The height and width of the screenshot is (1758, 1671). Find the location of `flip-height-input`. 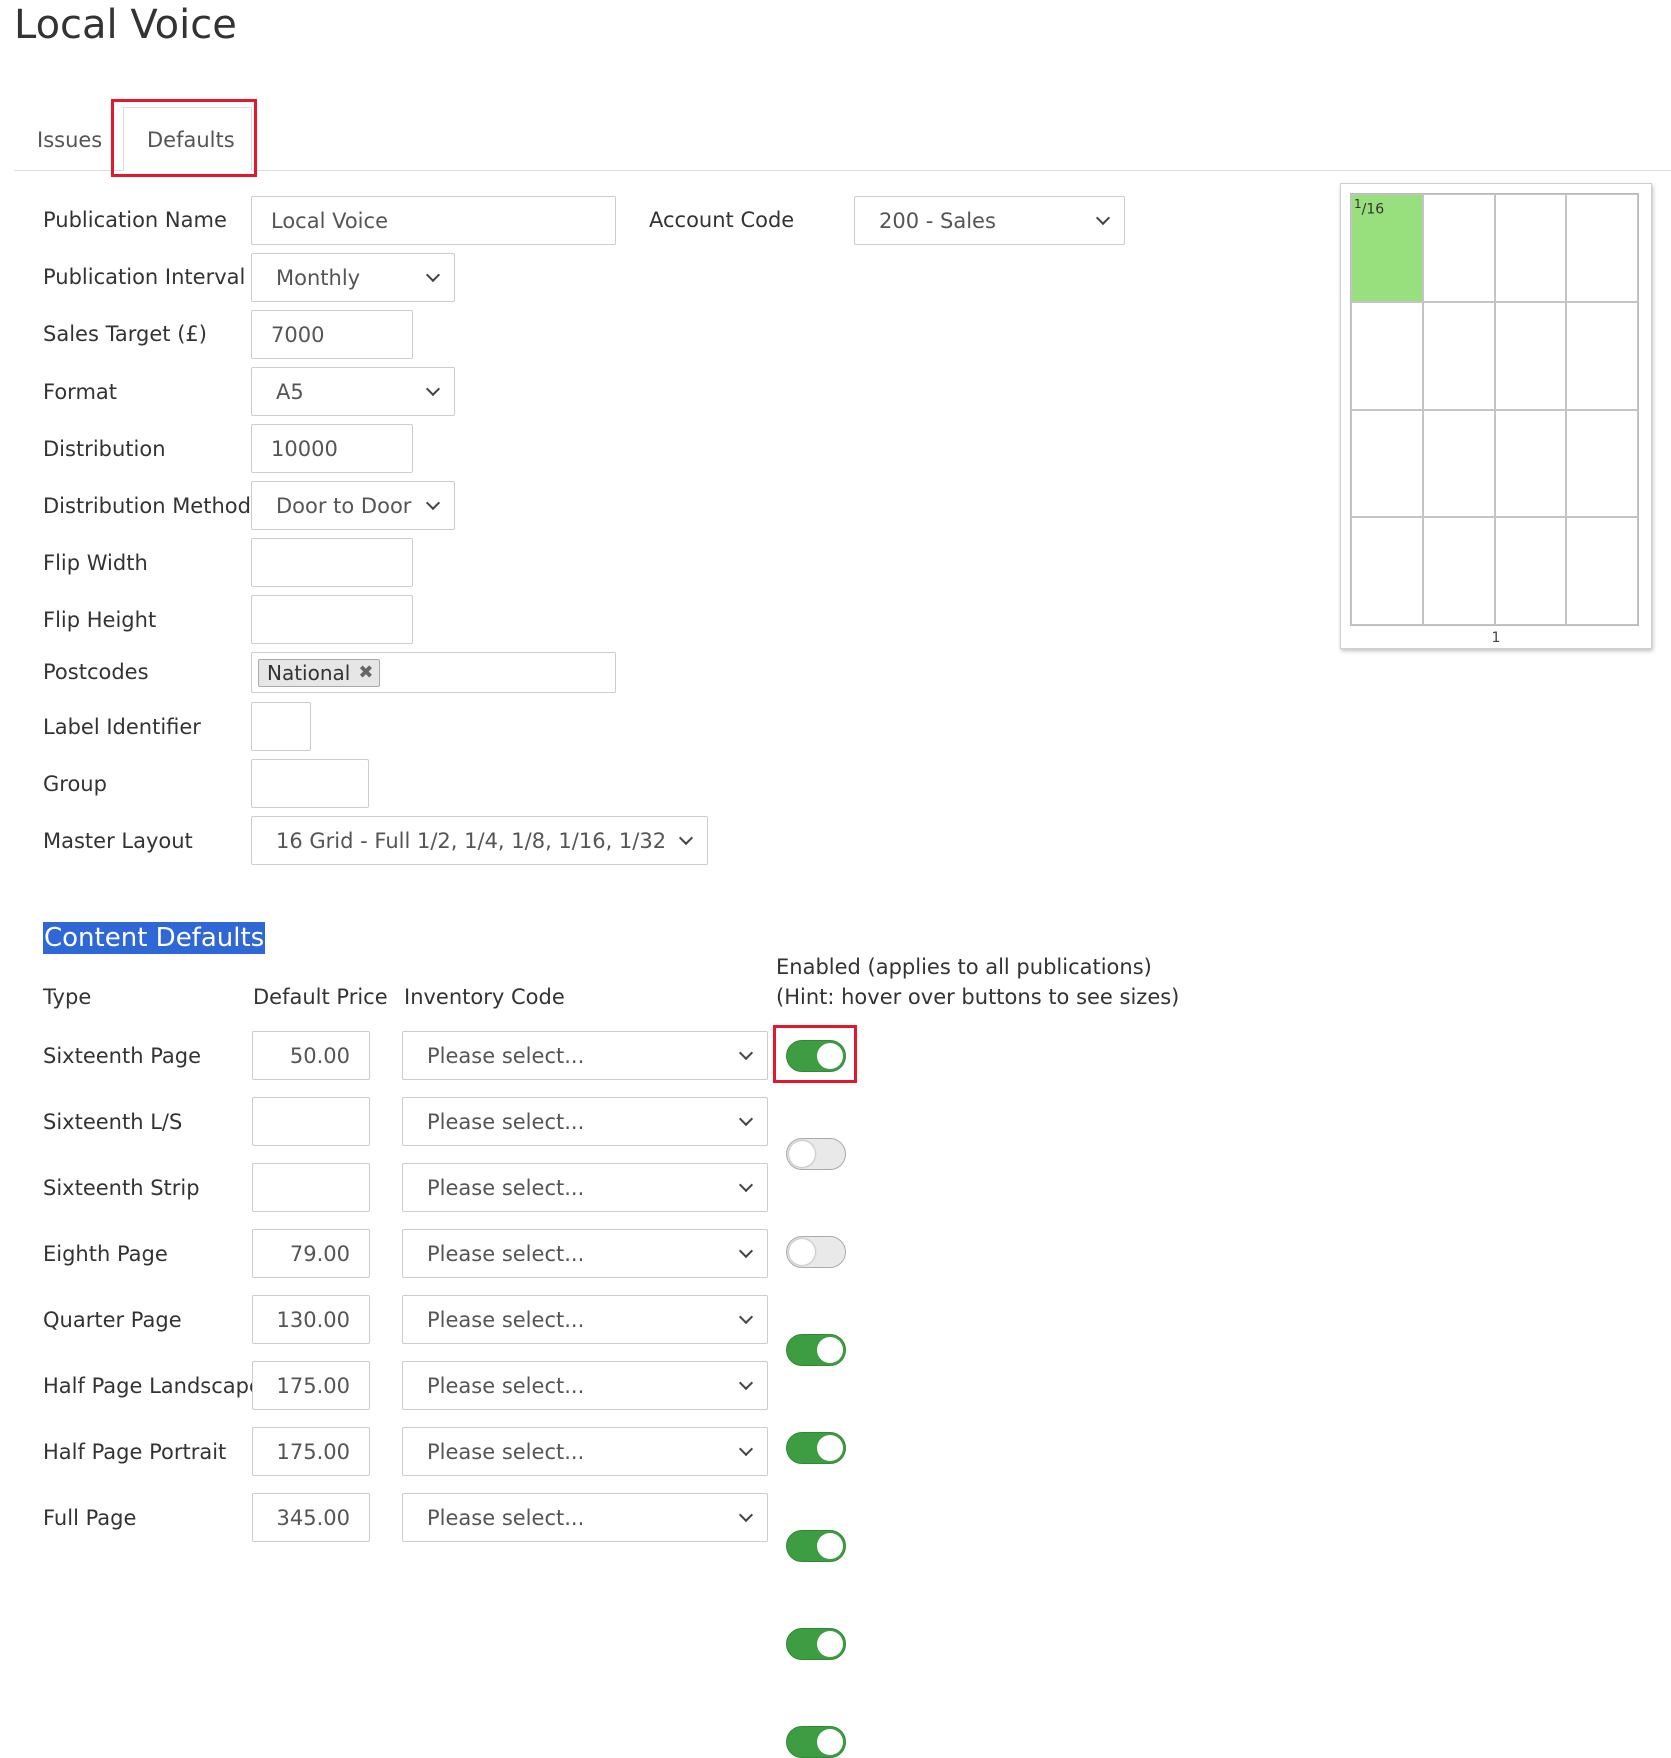

flip-height-input is located at coordinates (332, 619).